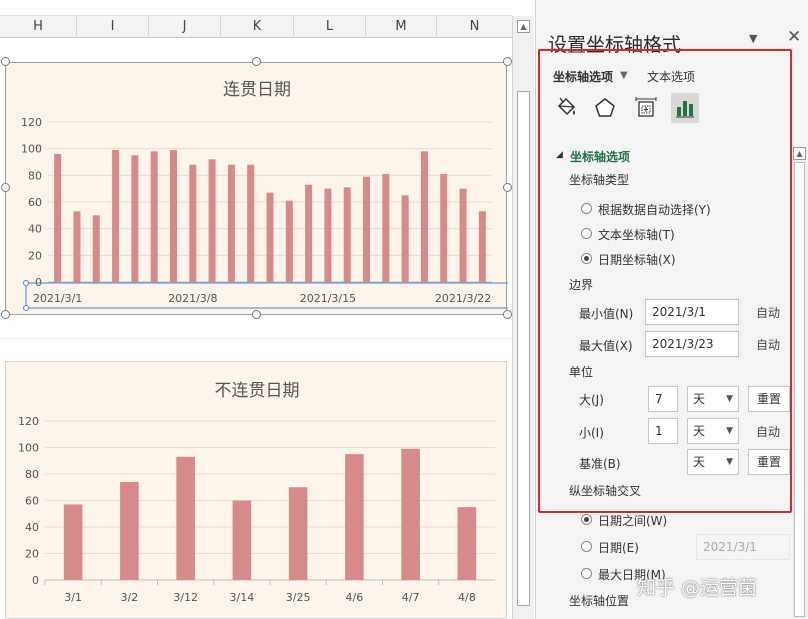 The width and height of the screenshot is (808, 619). I want to click on min-bound-input: 2021/3/1, so click(692, 312).